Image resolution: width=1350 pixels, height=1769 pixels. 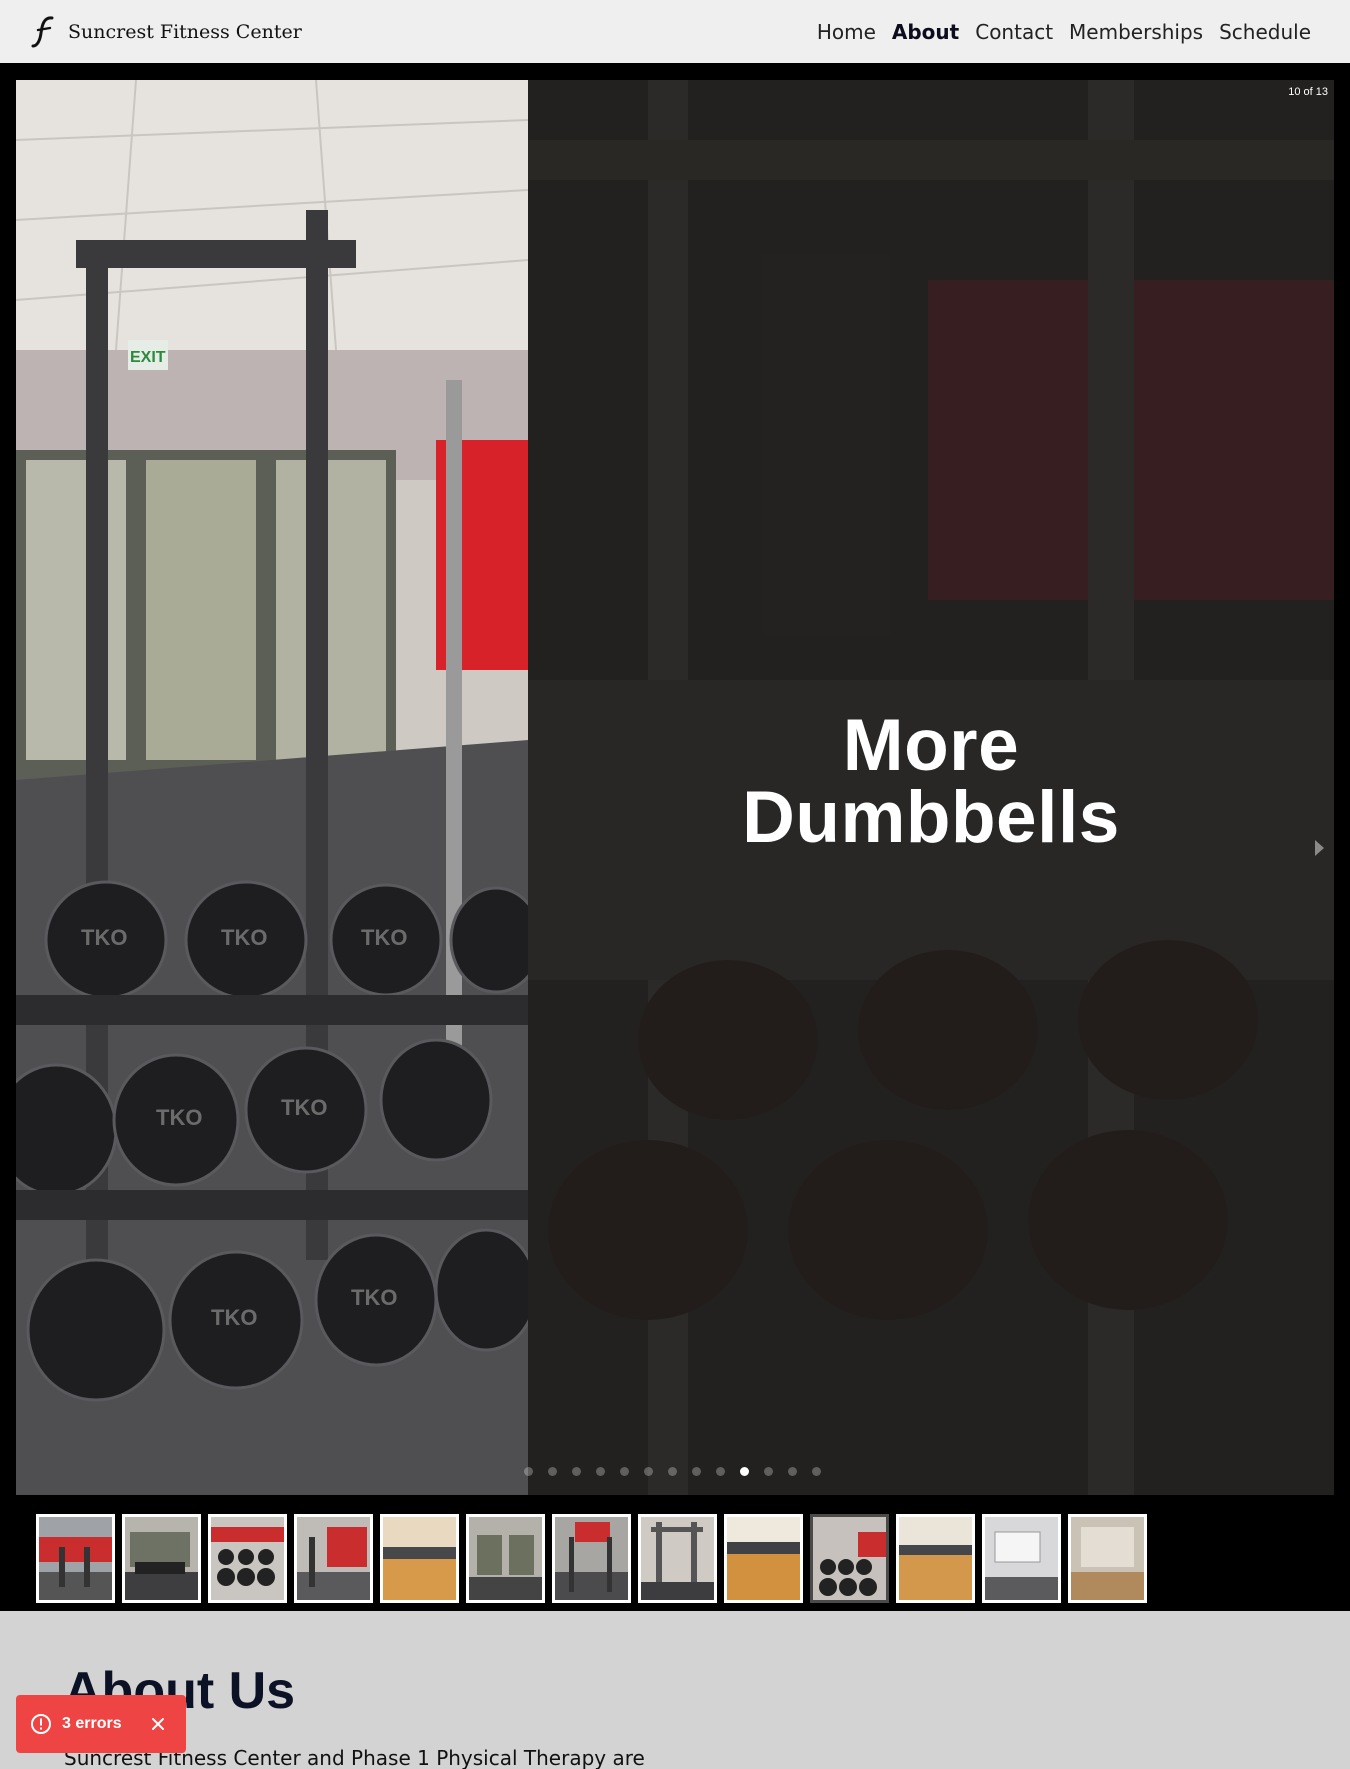 What do you see at coordinates (1265, 32) in the screenshot?
I see `nav-schedule: Schedule` at bounding box center [1265, 32].